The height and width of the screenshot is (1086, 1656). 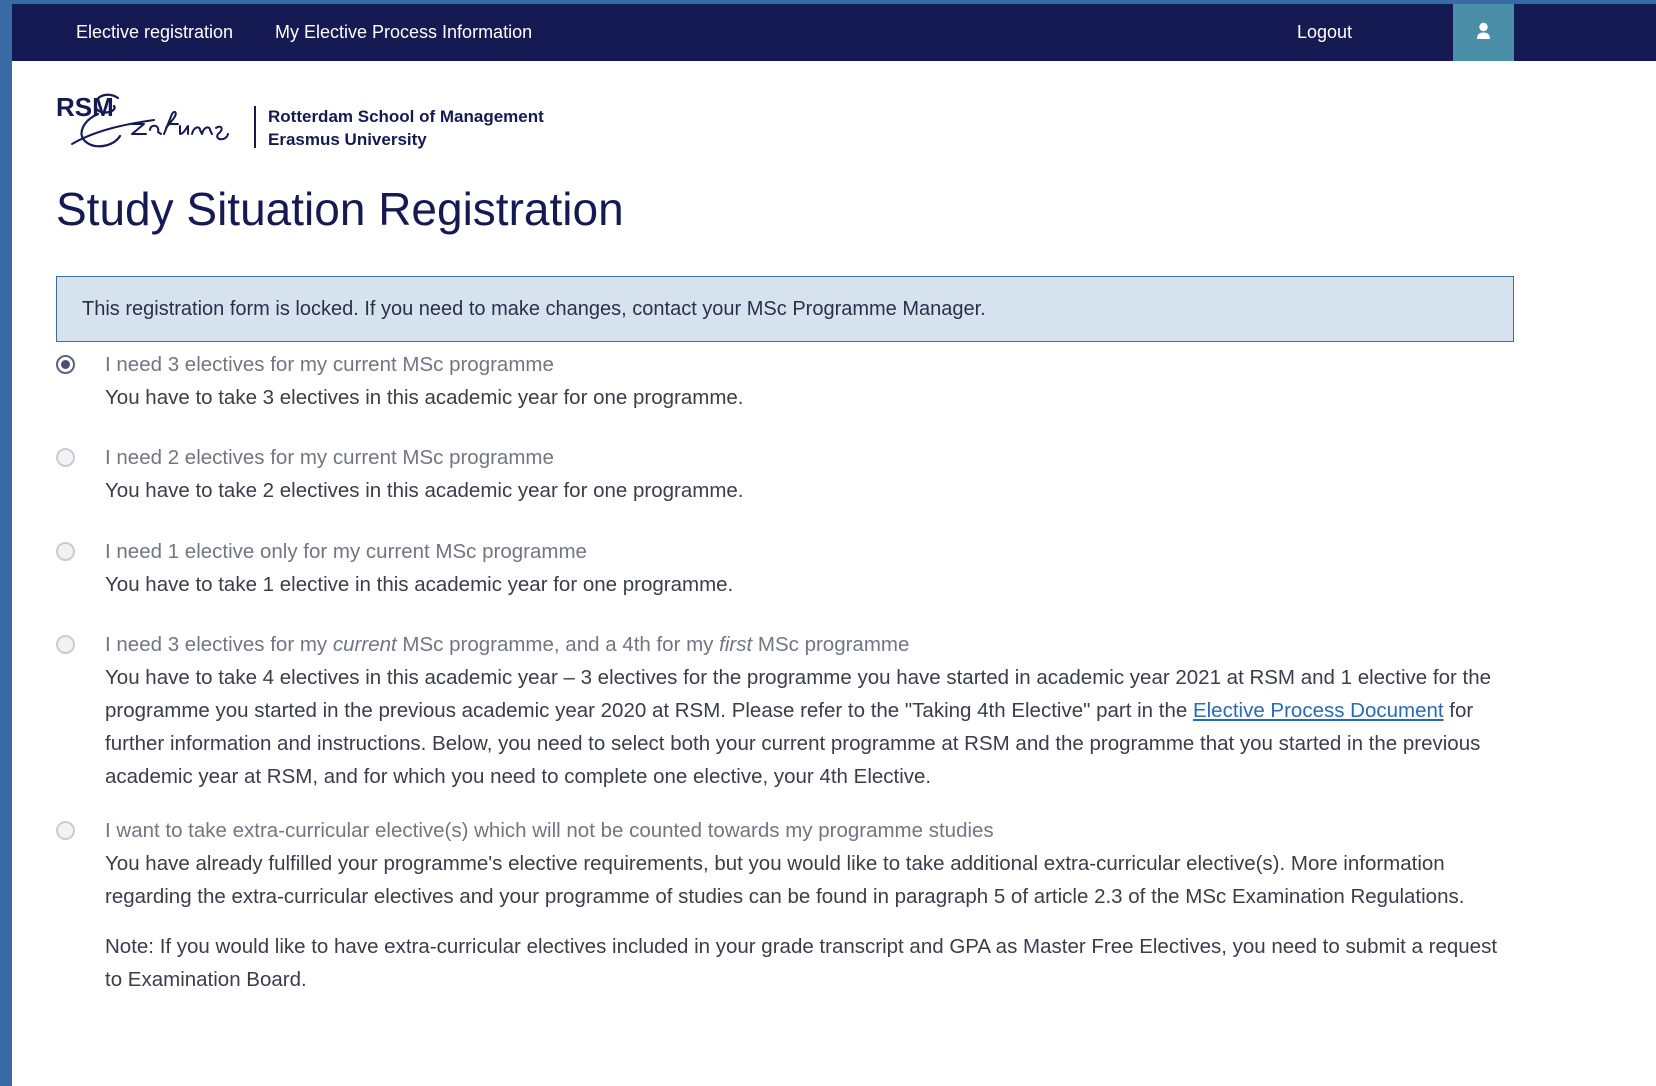 I want to click on logo-divider, so click(x=255, y=127).